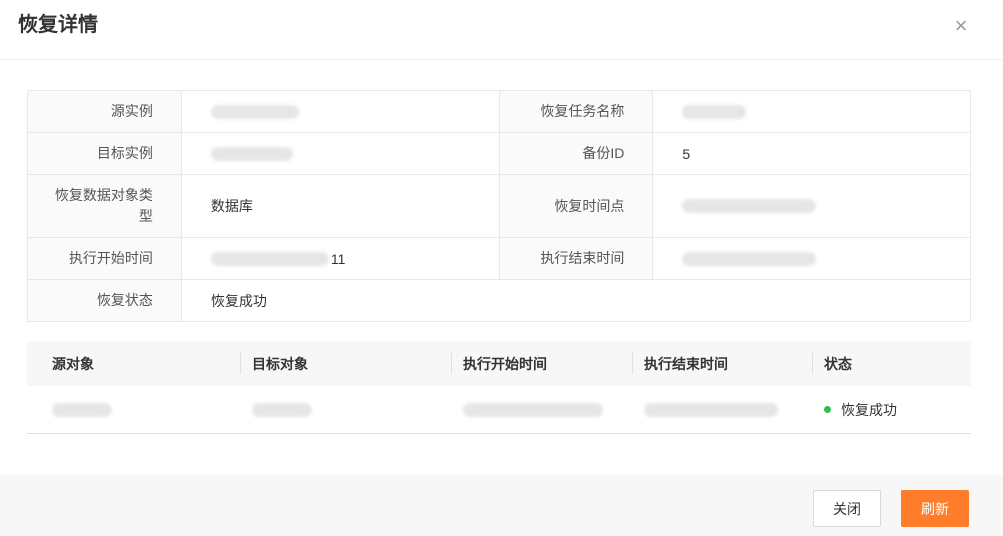 Image resolution: width=1003 pixels, height=536 pixels. What do you see at coordinates (58, 25) in the screenshot?
I see `dialog-title: 恢复详情` at bounding box center [58, 25].